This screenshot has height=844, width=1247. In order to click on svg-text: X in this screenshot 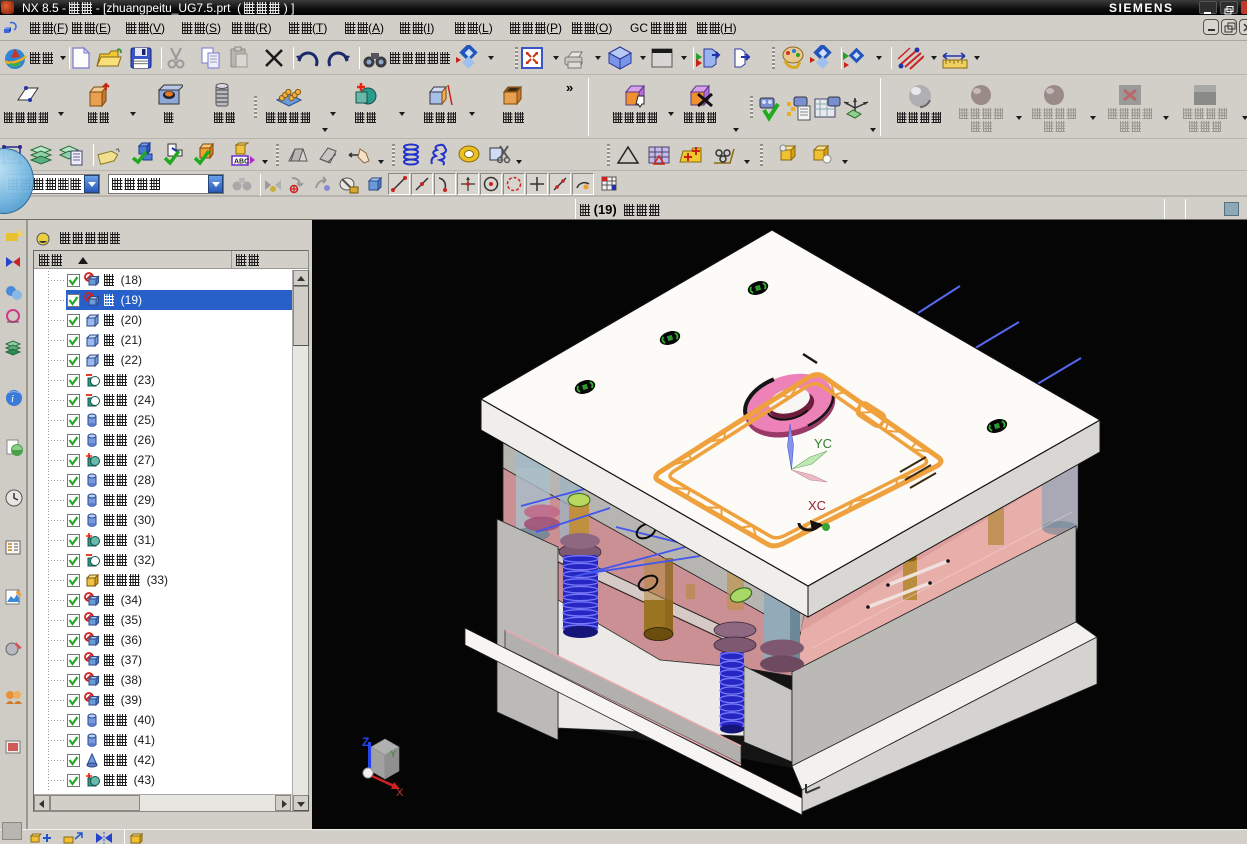, I will do `click(400, 793)`.